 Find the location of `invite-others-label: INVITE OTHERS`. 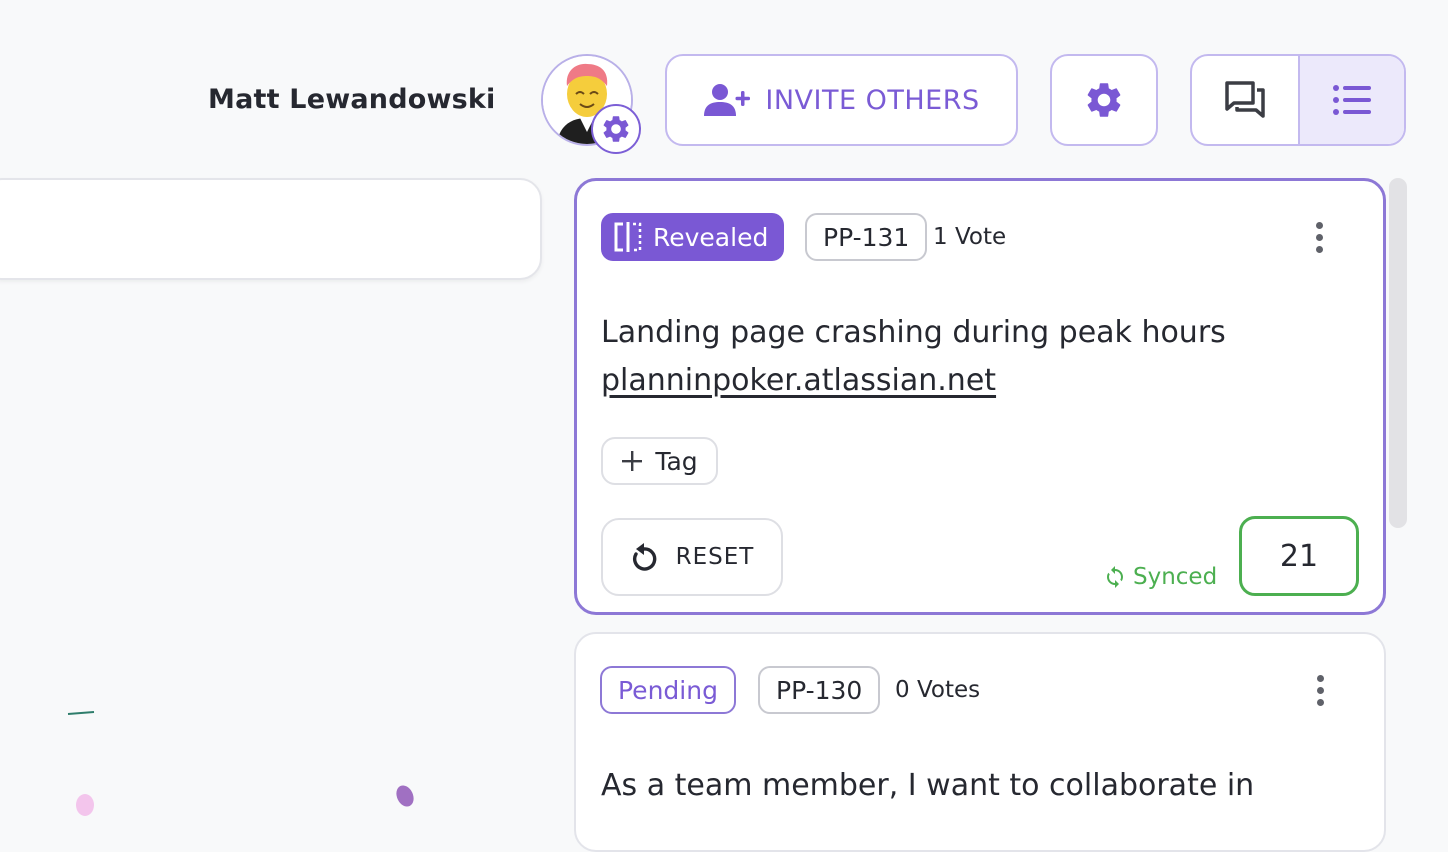

invite-others-label: INVITE OTHERS is located at coordinates (872, 100).